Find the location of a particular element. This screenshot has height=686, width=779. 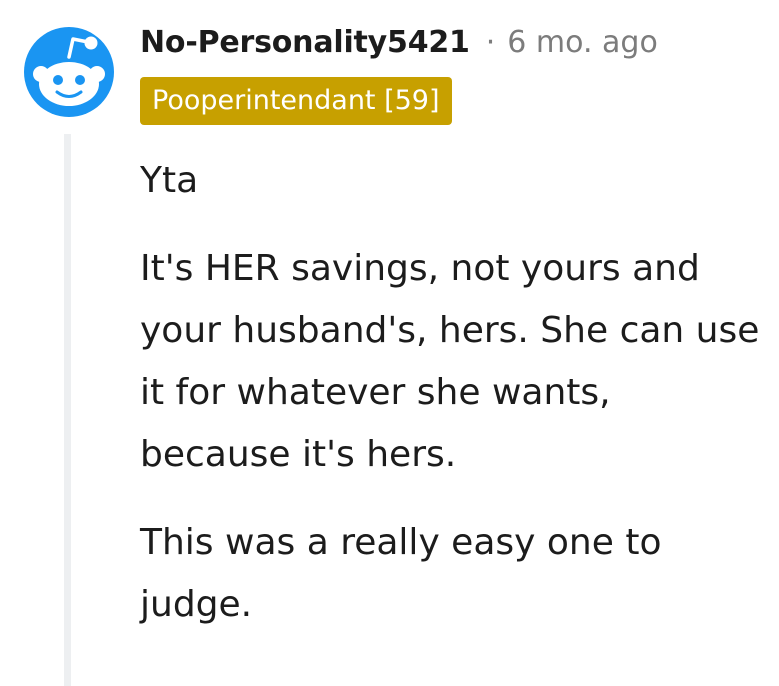

comment-timestamp: 6 mo. ago is located at coordinates (582, 42).